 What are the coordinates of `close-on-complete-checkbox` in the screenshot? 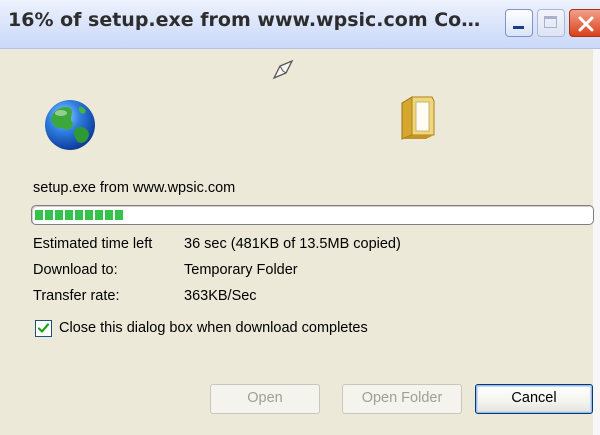 It's located at (43, 328).